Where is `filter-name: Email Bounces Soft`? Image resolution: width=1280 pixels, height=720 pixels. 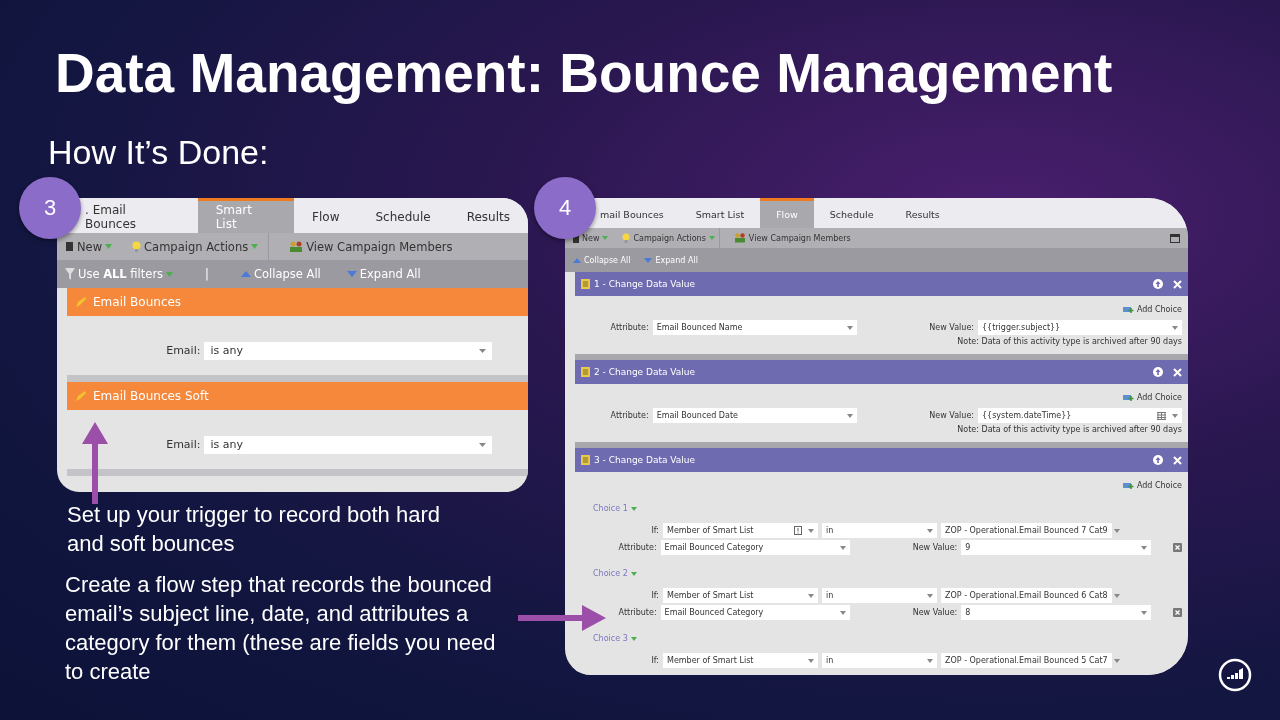
filter-name: Email Bounces Soft is located at coordinates (151, 396).